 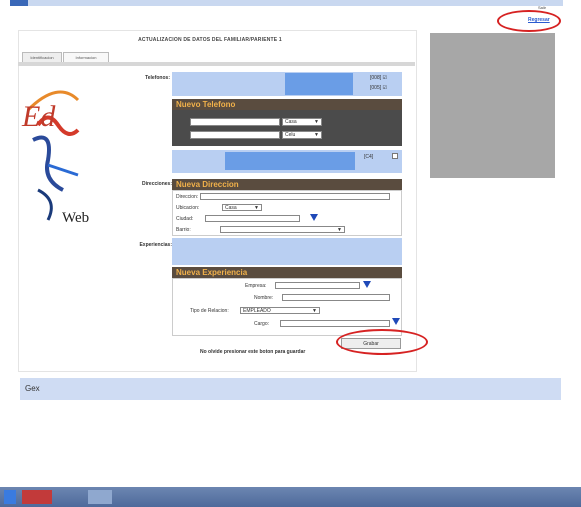 What do you see at coordinates (188, 208) in the screenshot?
I see `ubicacion-label: Ubicacion:` at bounding box center [188, 208].